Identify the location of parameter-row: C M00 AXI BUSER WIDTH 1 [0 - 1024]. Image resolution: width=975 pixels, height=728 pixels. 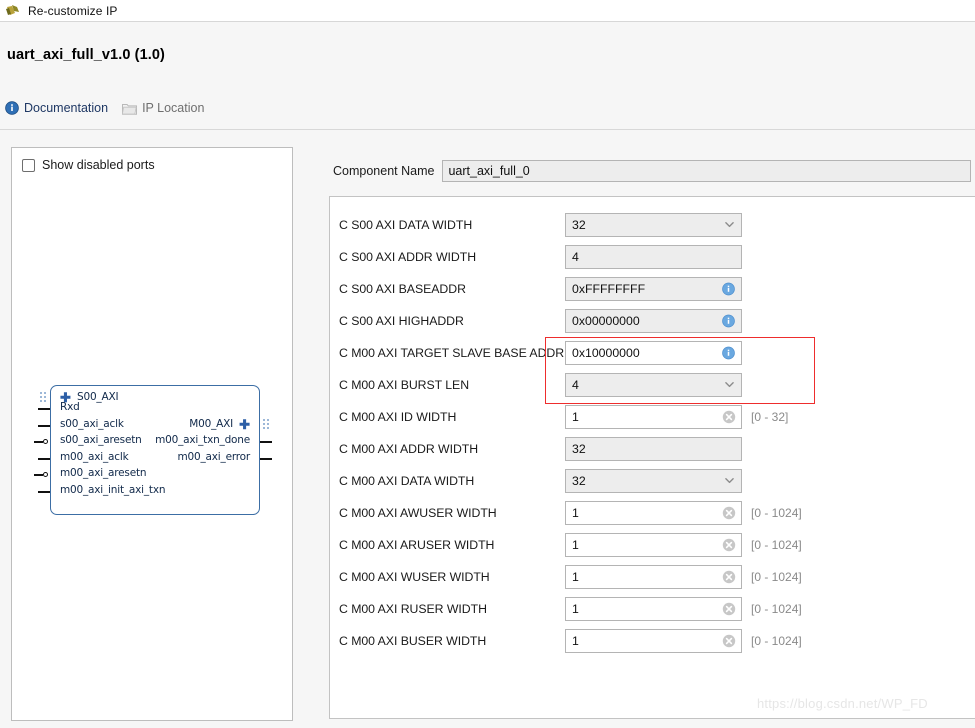
(570, 641).